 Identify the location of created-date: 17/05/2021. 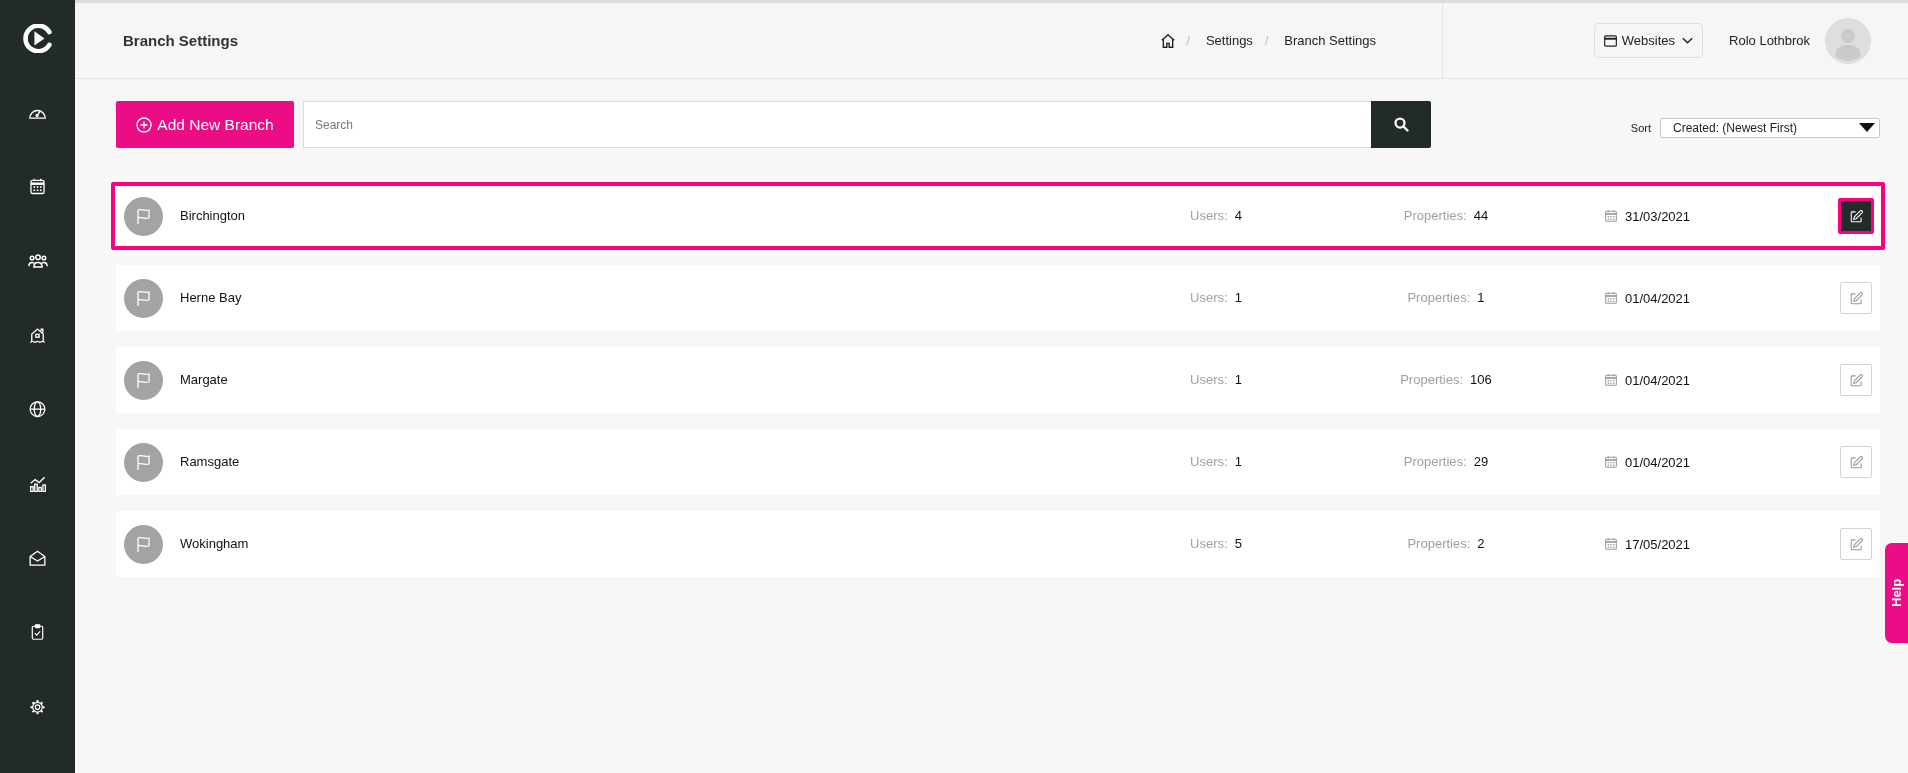
(1658, 544).